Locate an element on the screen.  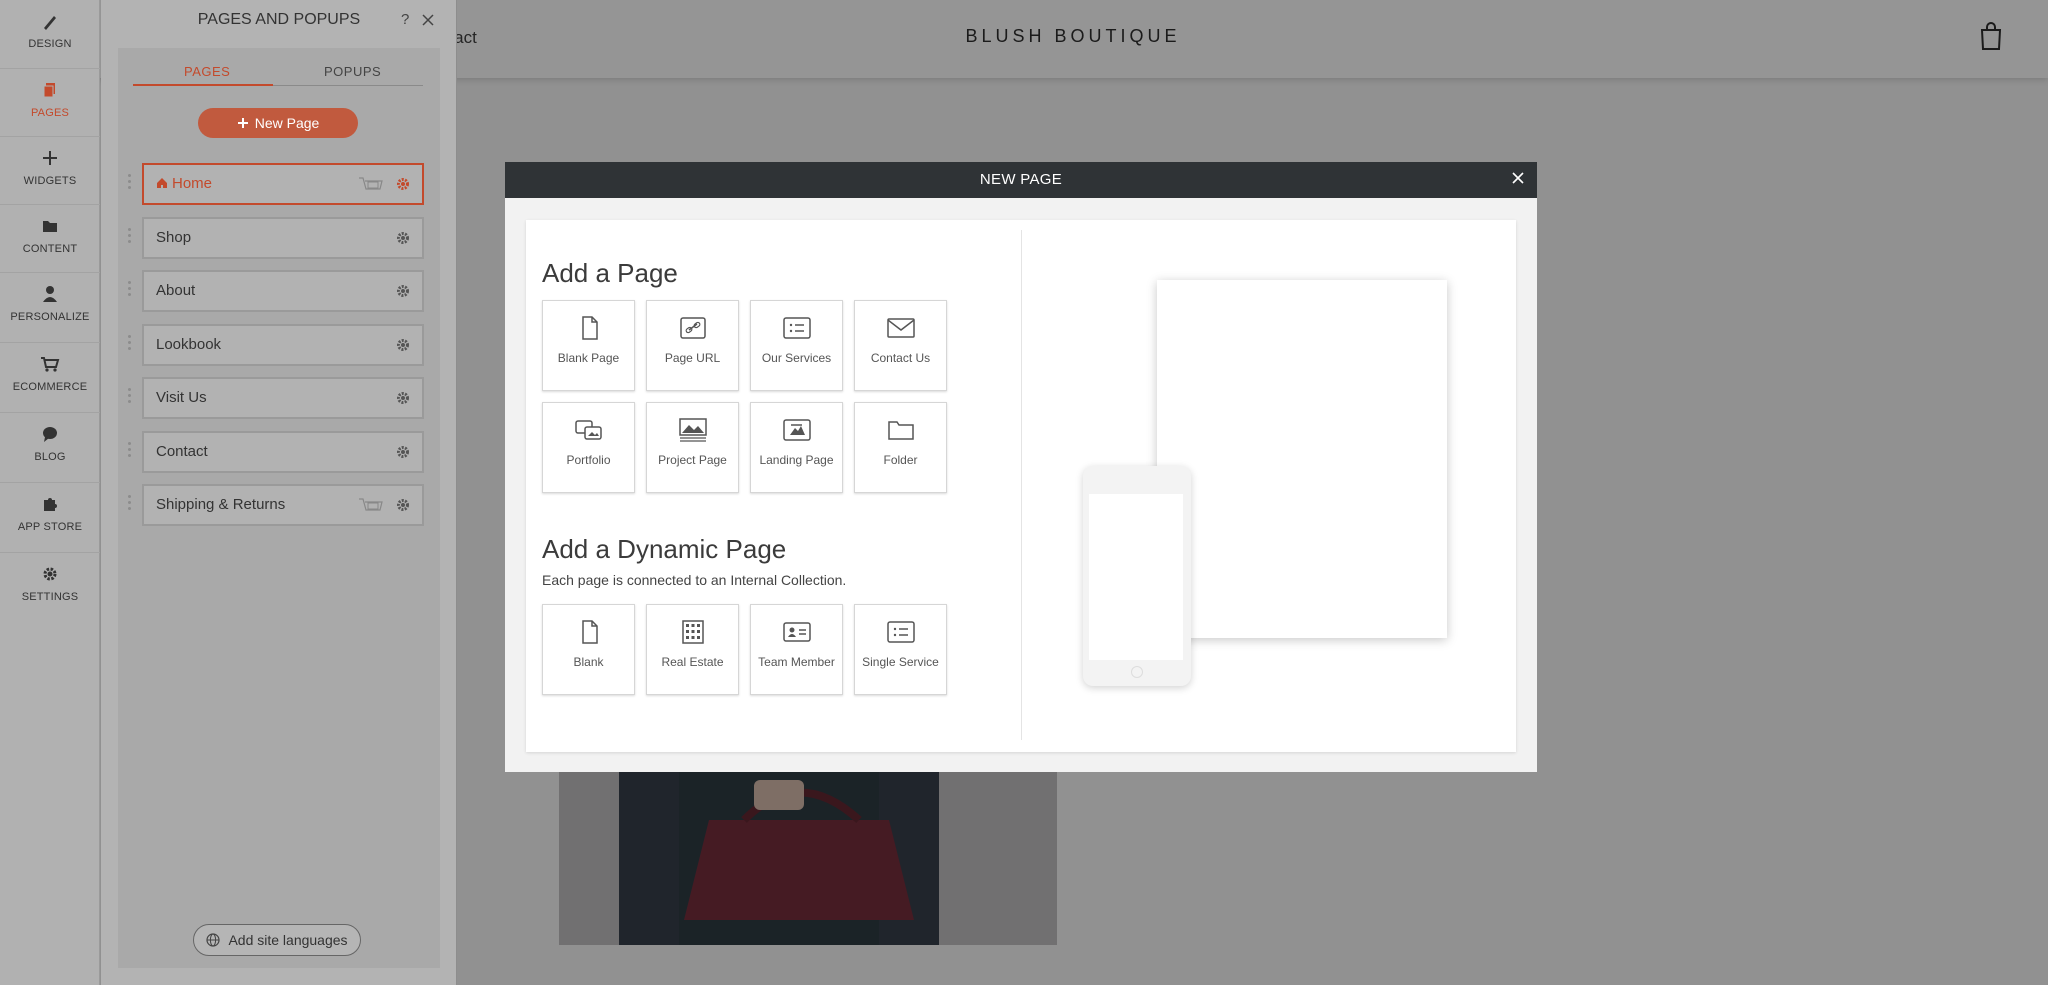
link-icon is located at coordinates (692, 328).